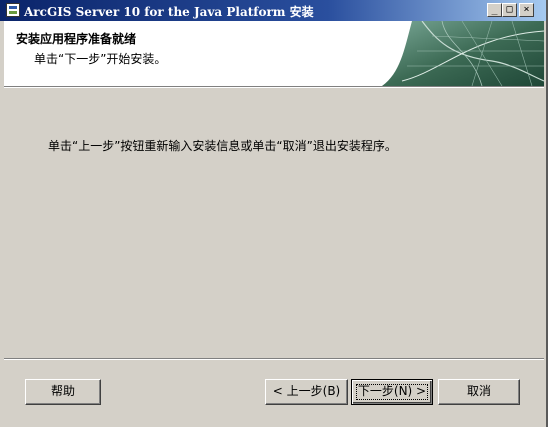 This screenshot has width=548, height=427. What do you see at coordinates (526, 10) in the screenshot?
I see `close-button: ×` at bounding box center [526, 10].